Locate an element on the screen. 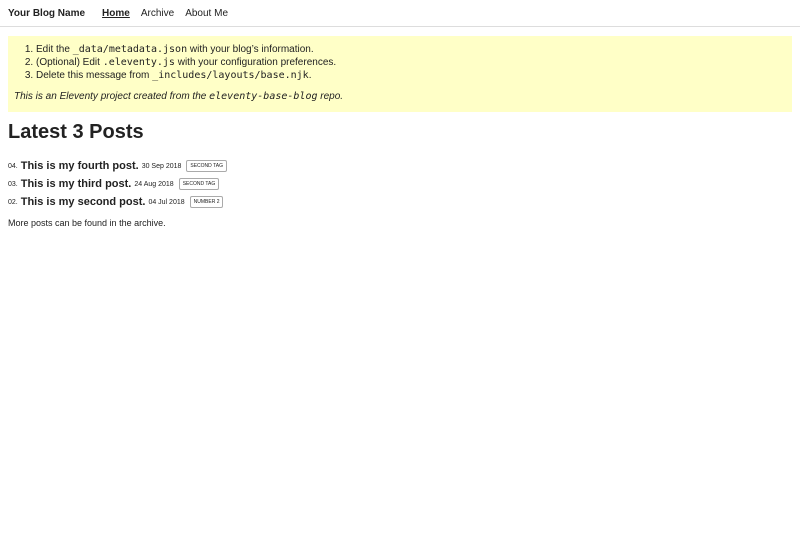 The image size is (800, 533). nav-item-home: Home is located at coordinates (116, 13).